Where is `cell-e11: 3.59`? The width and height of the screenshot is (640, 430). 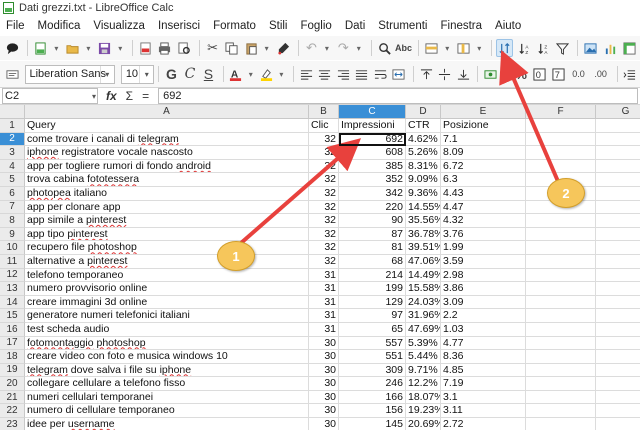 cell-e11: 3.59 is located at coordinates (483, 261).